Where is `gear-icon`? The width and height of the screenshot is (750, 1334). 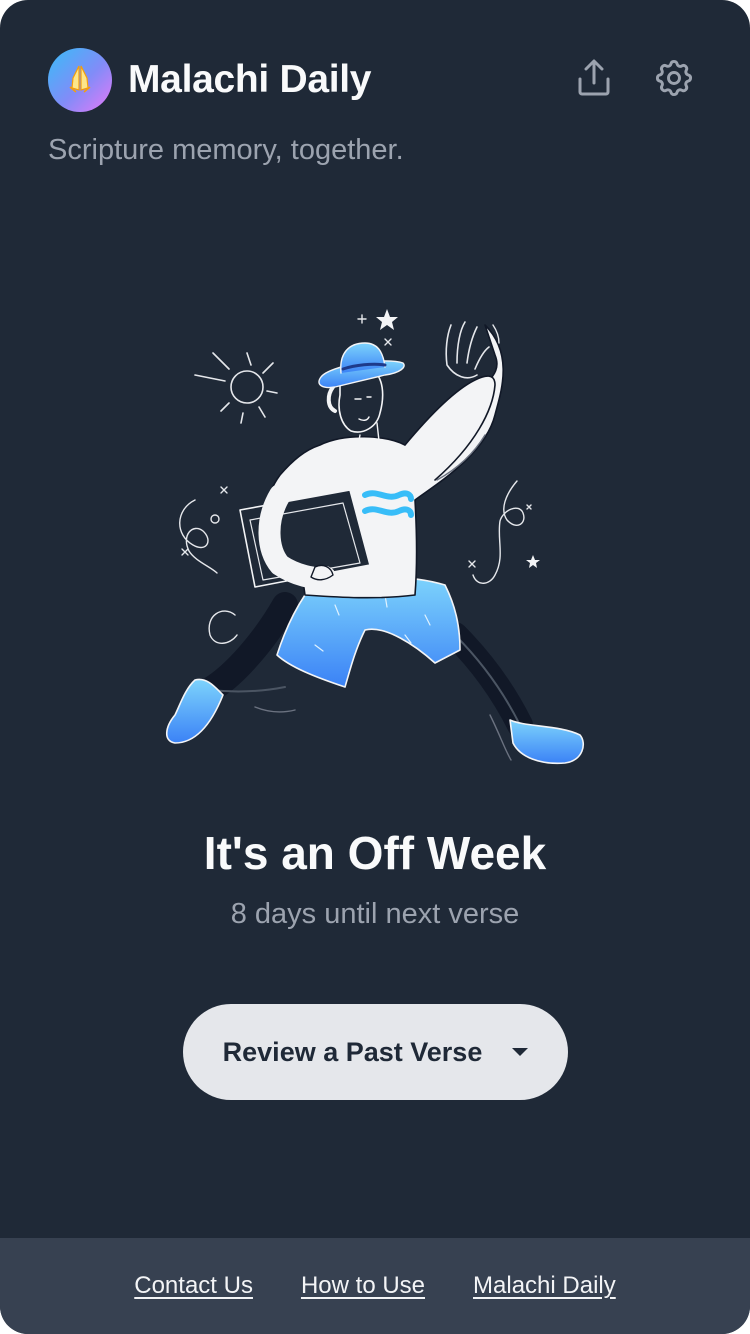
gear-icon is located at coordinates (674, 80).